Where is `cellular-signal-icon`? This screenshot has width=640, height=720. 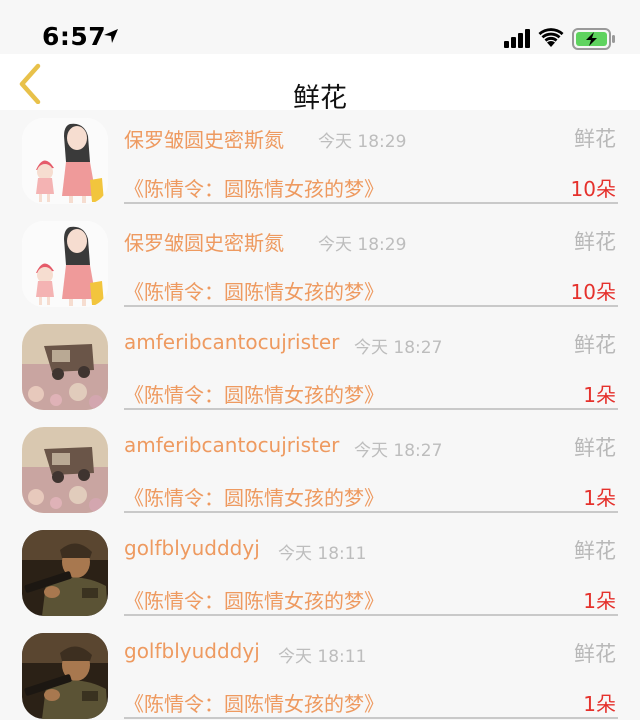 cellular-signal-icon is located at coordinates (517, 38).